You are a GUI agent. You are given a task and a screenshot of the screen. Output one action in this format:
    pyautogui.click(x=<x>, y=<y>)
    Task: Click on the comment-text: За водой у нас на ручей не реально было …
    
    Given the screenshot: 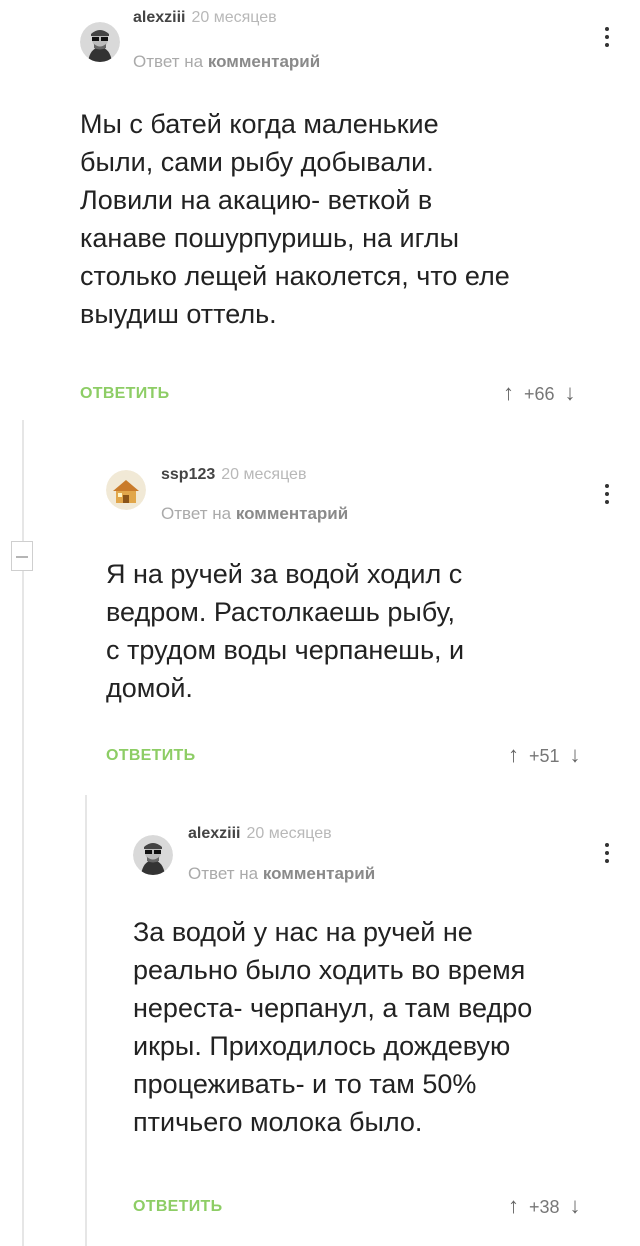 What is the action you would take?
    pyautogui.click(x=333, y=1027)
    